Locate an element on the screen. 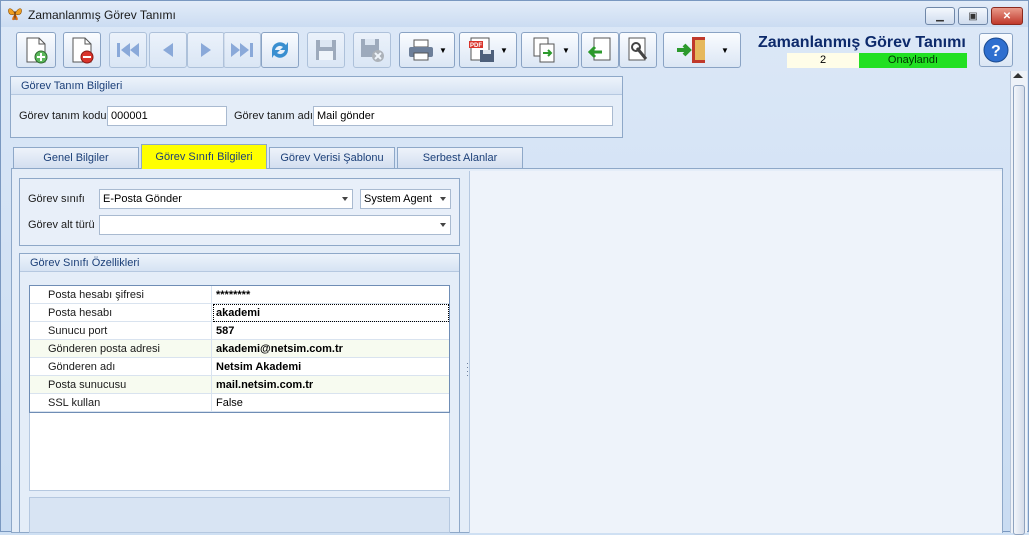 The width and height of the screenshot is (1029, 535). refresh-icon is located at coordinates (280, 50).